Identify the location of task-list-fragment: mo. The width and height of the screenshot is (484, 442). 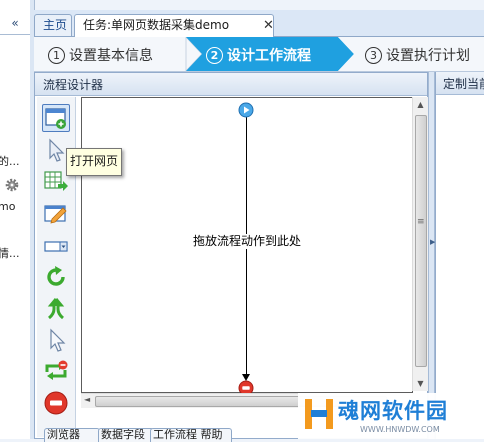
(7, 206).